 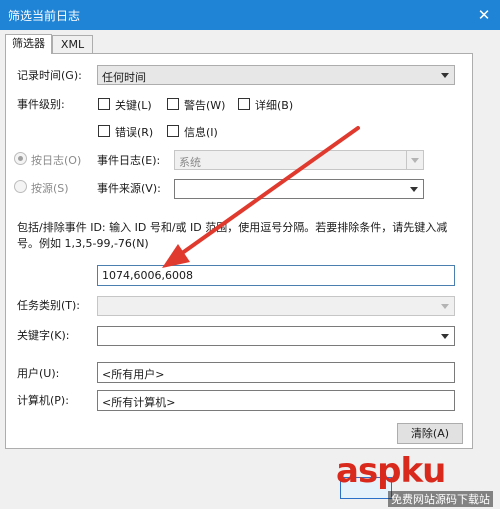 What do you see at coordinates (43, 335) in the screenshot?
I see `keywords-label: 关键字(K):` at bounding box center [43, 335].